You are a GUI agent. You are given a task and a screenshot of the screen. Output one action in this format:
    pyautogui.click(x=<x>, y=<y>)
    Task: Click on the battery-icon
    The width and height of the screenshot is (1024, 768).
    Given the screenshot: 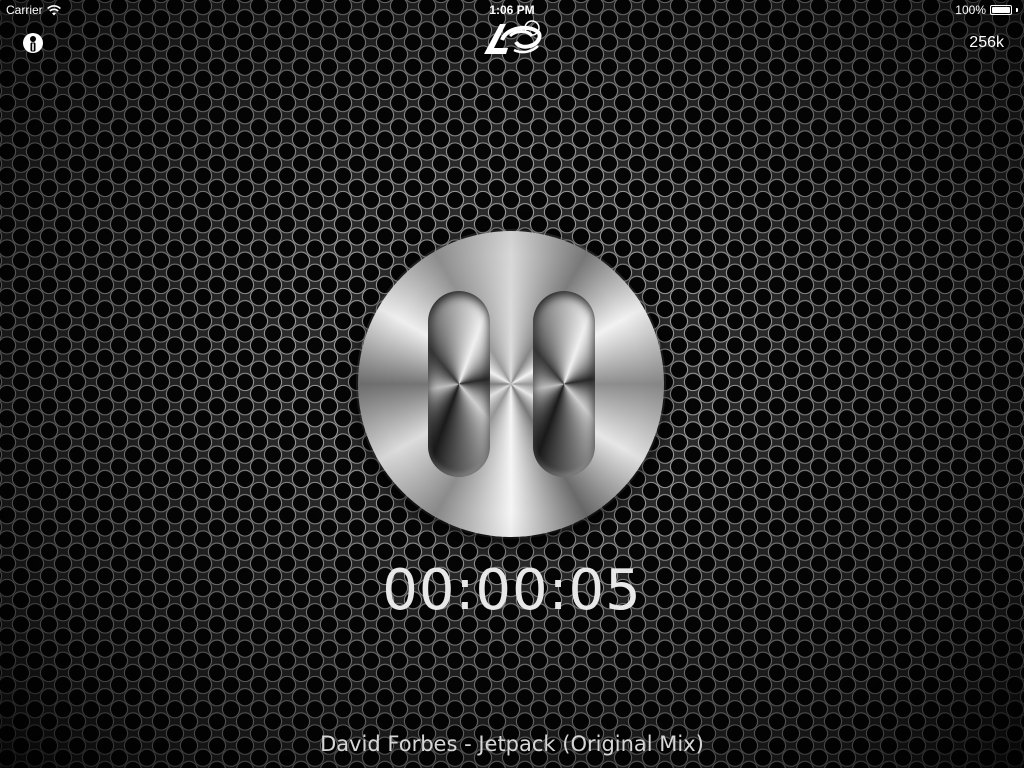 What is the action you would take?
    pyautogui.click(x=1001, y=10)
    